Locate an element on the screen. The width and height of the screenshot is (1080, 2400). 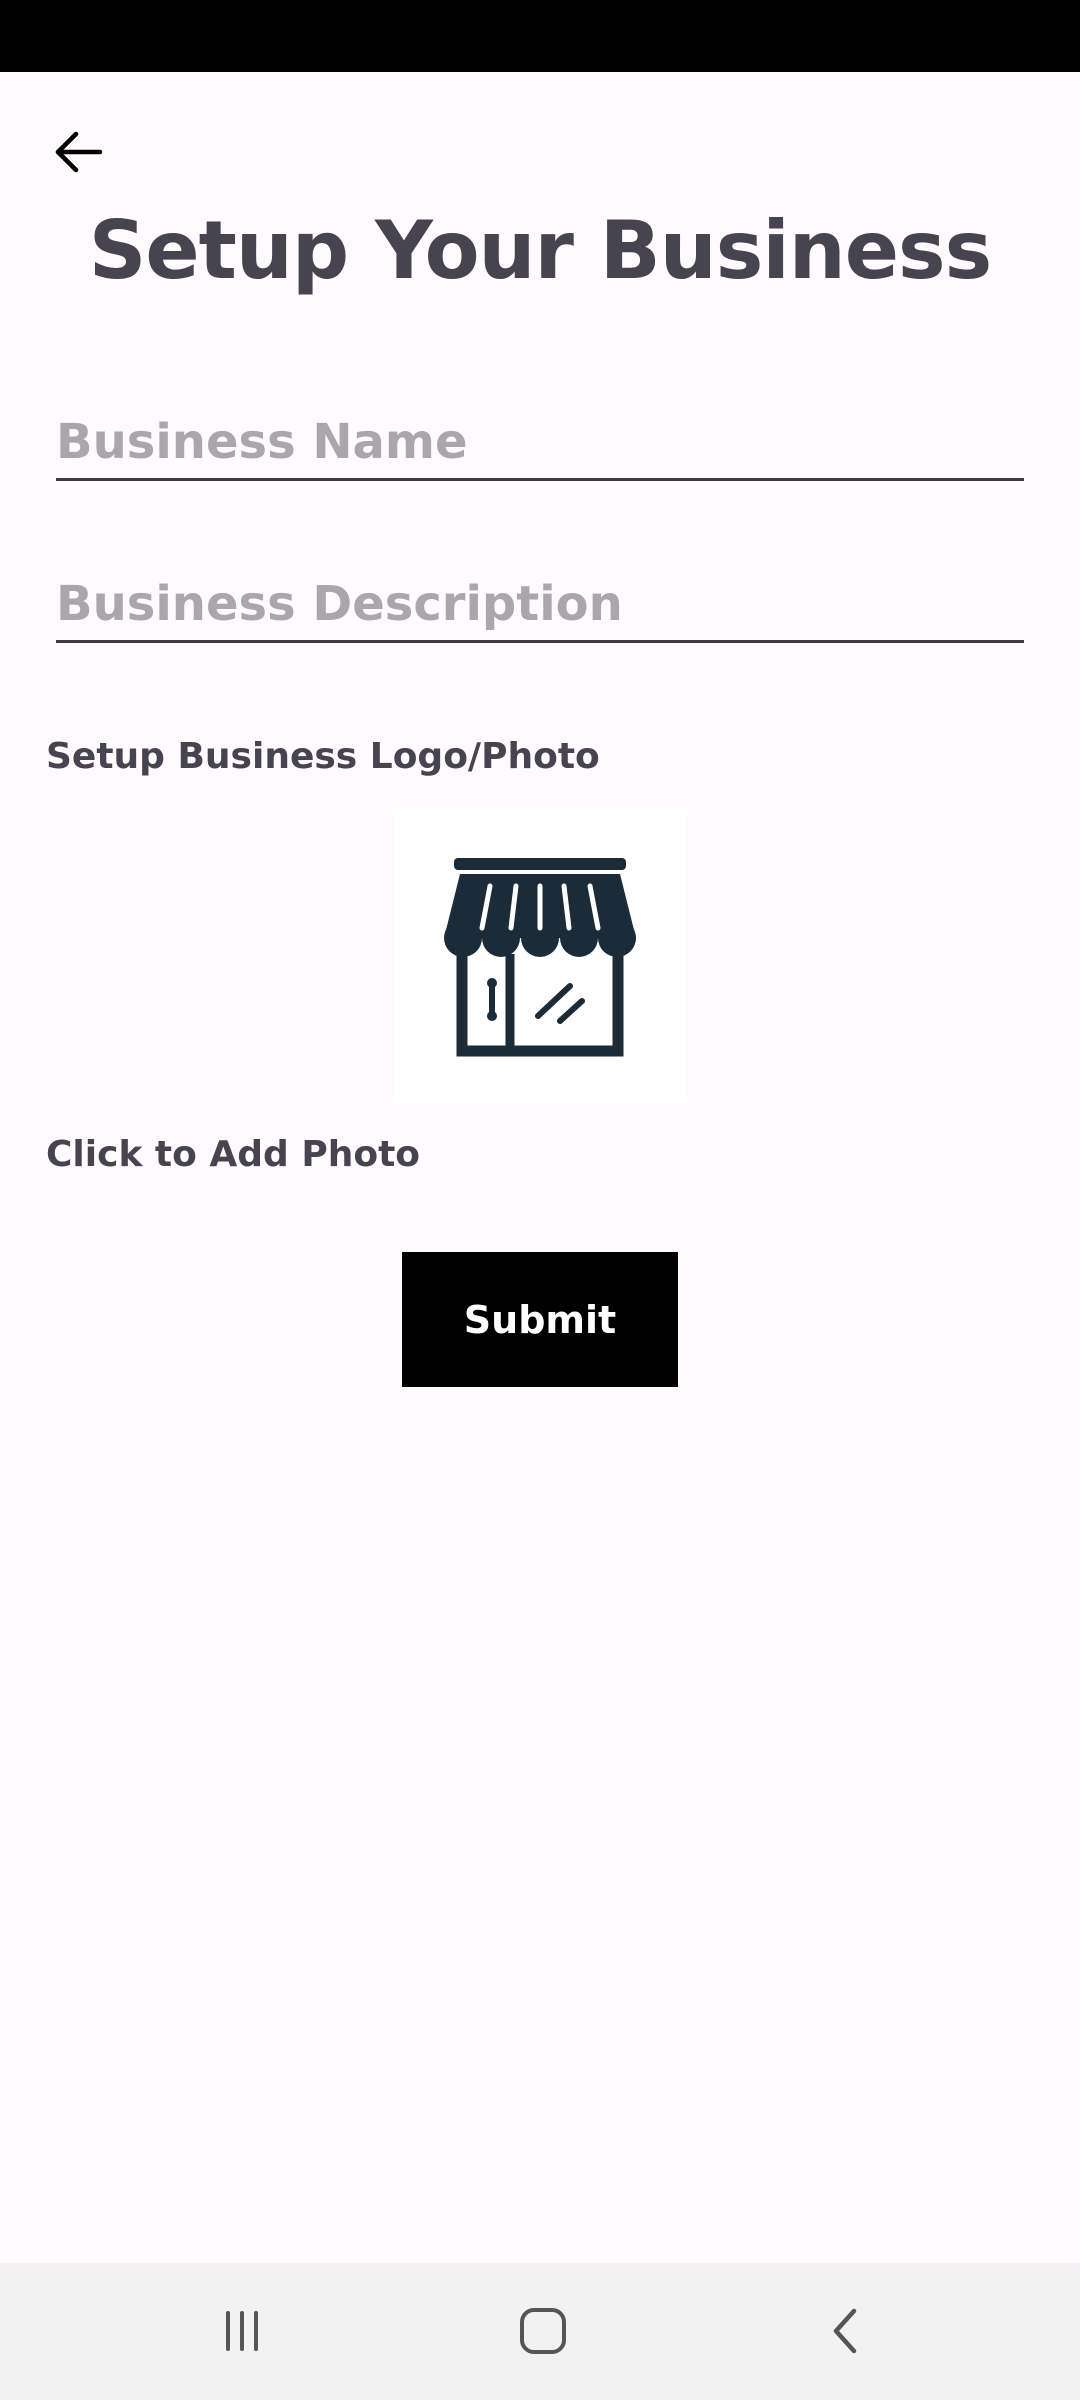
recents-button is located at coordinates (242, 2331).